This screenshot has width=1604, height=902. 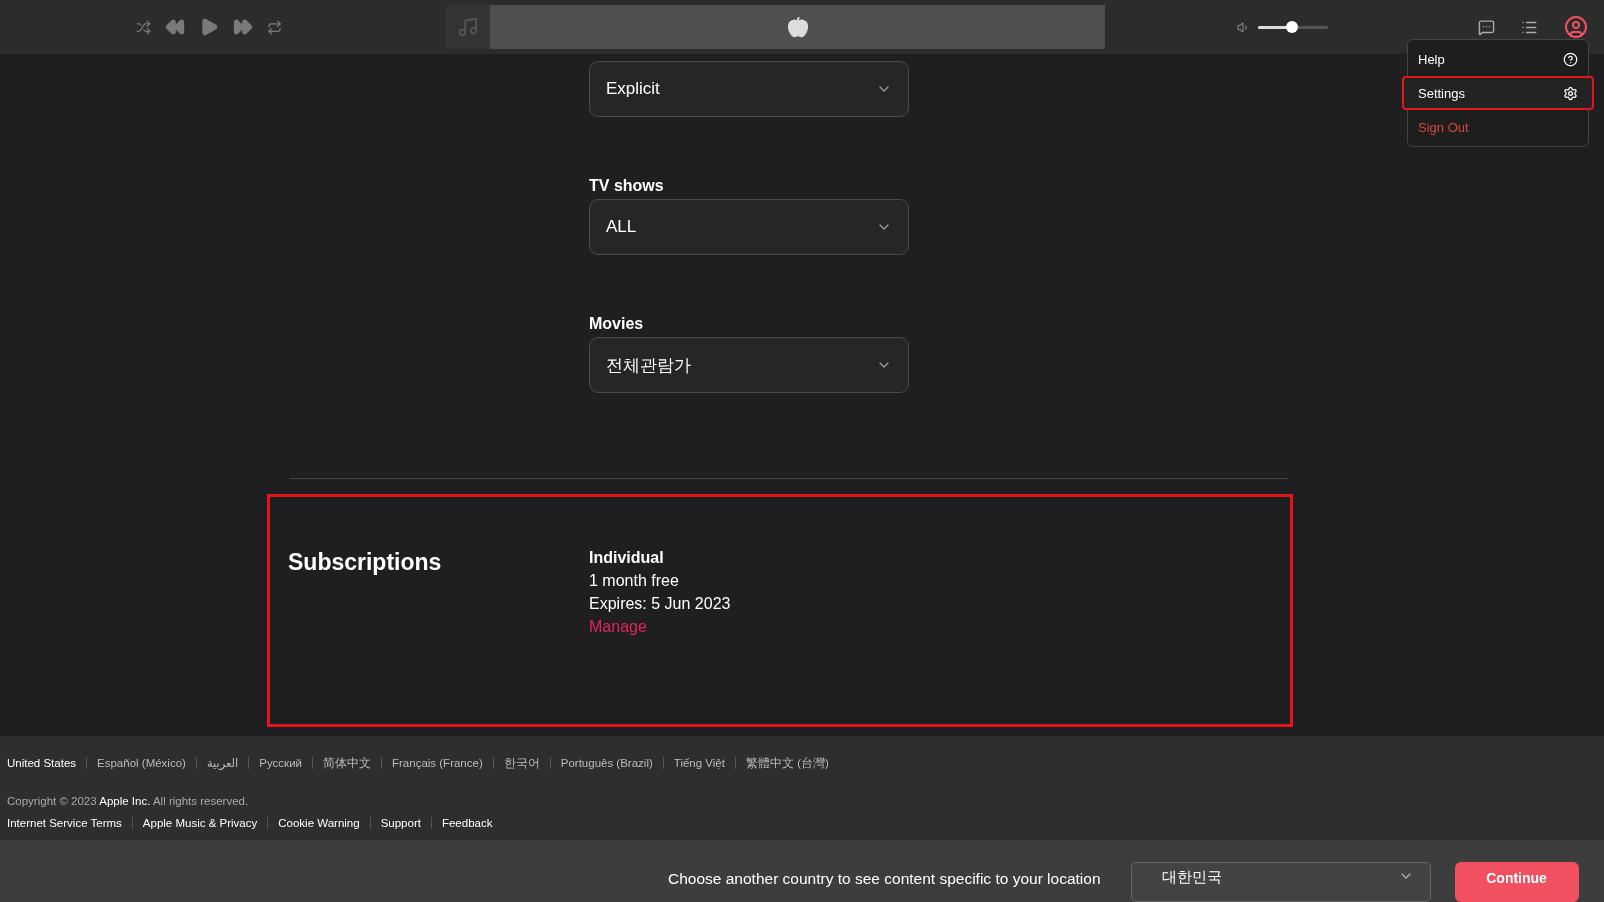 What do you see at coordinates (699, 763) in the screenshot?
I see `language-link: Tiếng Việt` at bounding box center [699, 763].